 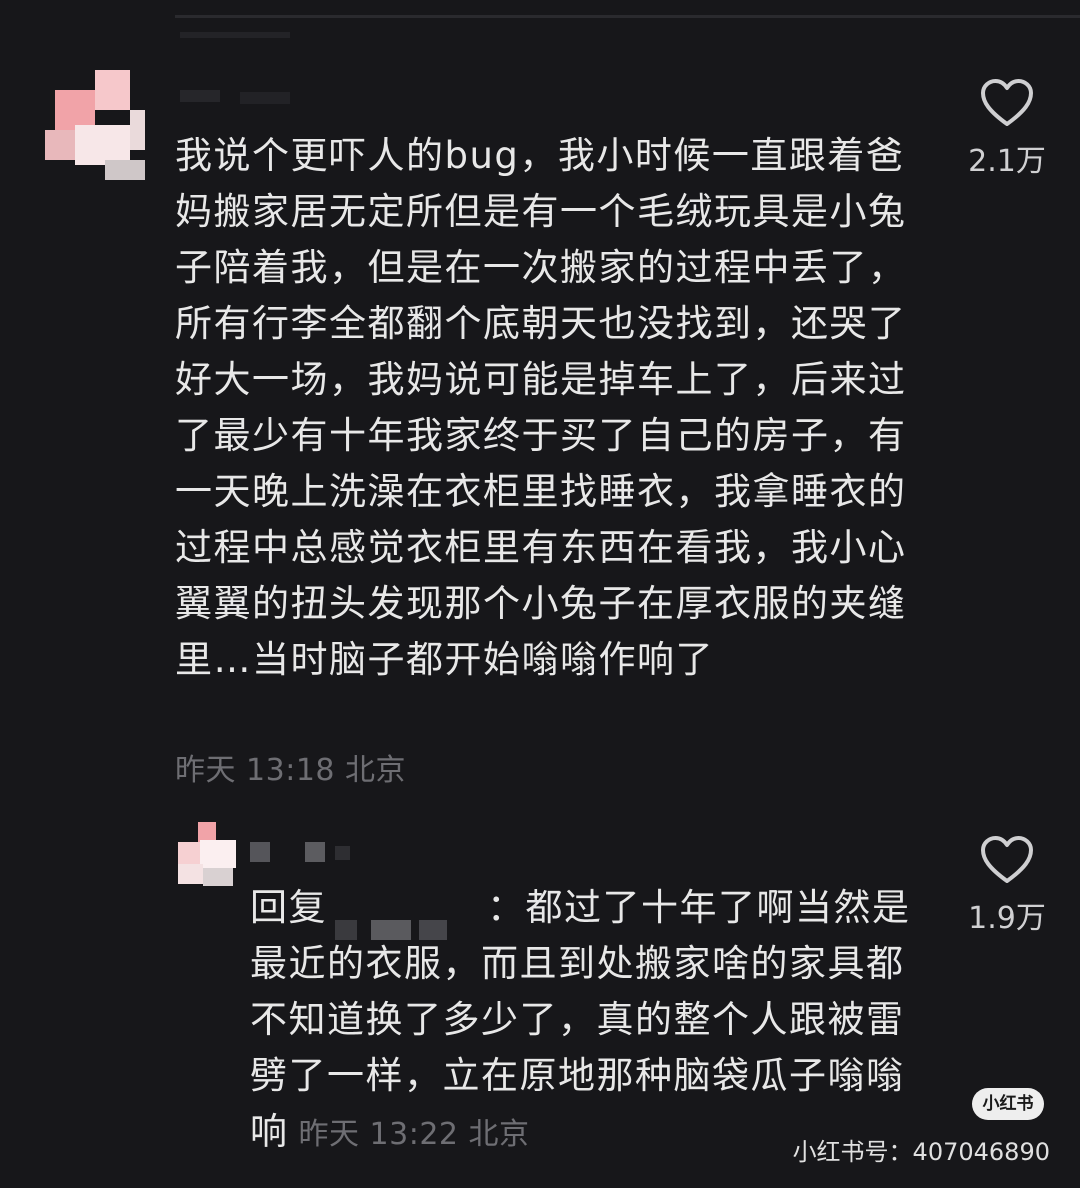 What do you see at coordinates (407, 920) in the screenshot?
I see `reply-target-name-redacted` at bounding box center [407, 920].